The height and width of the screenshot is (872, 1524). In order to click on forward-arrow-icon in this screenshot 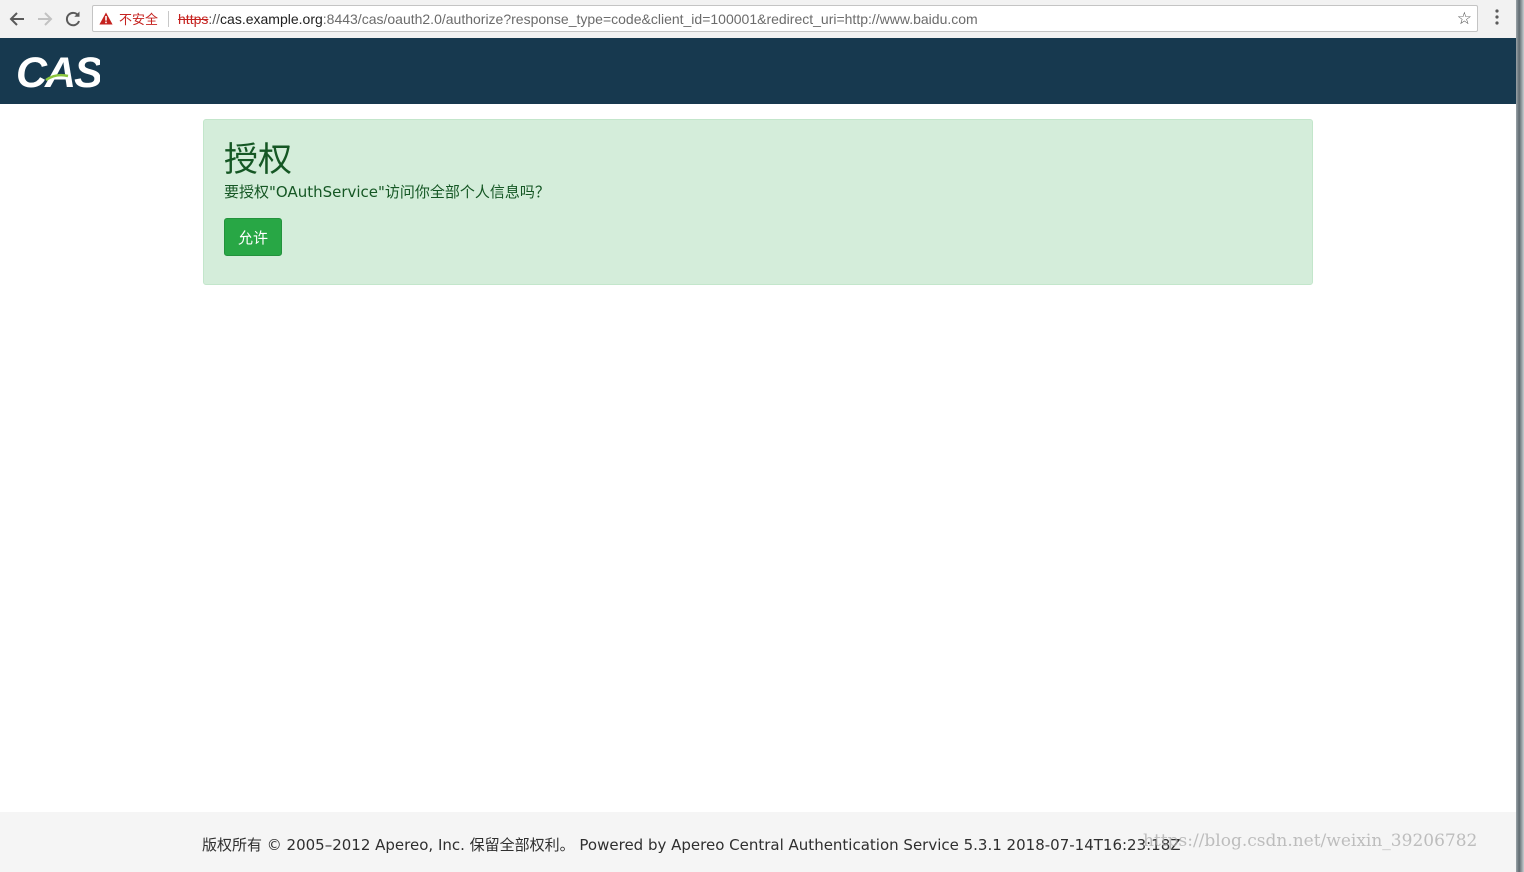, I will do `click(45, 19)`.